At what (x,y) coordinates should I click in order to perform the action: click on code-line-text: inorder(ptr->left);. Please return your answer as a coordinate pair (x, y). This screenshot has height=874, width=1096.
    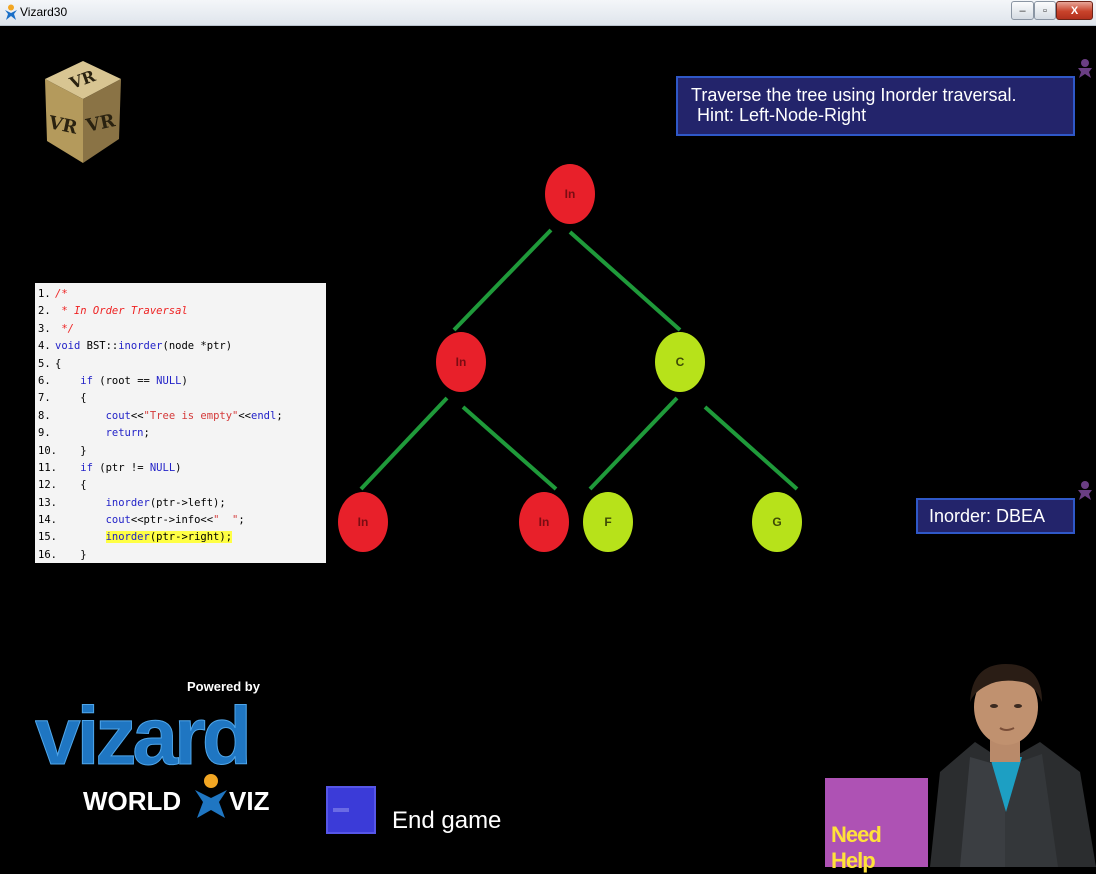
    Looking at the image, I should click on (165, 502).